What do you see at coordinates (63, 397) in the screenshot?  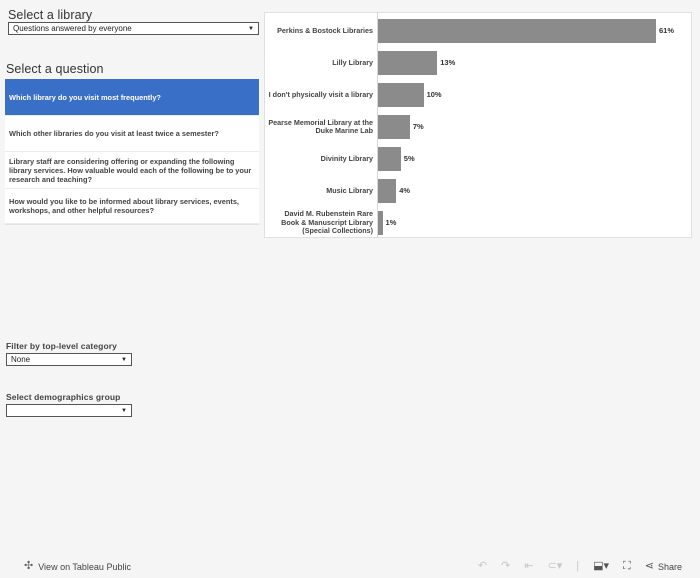 I see `demographics-filter-heading: Select demographics group` at bounding box center [63, 397].